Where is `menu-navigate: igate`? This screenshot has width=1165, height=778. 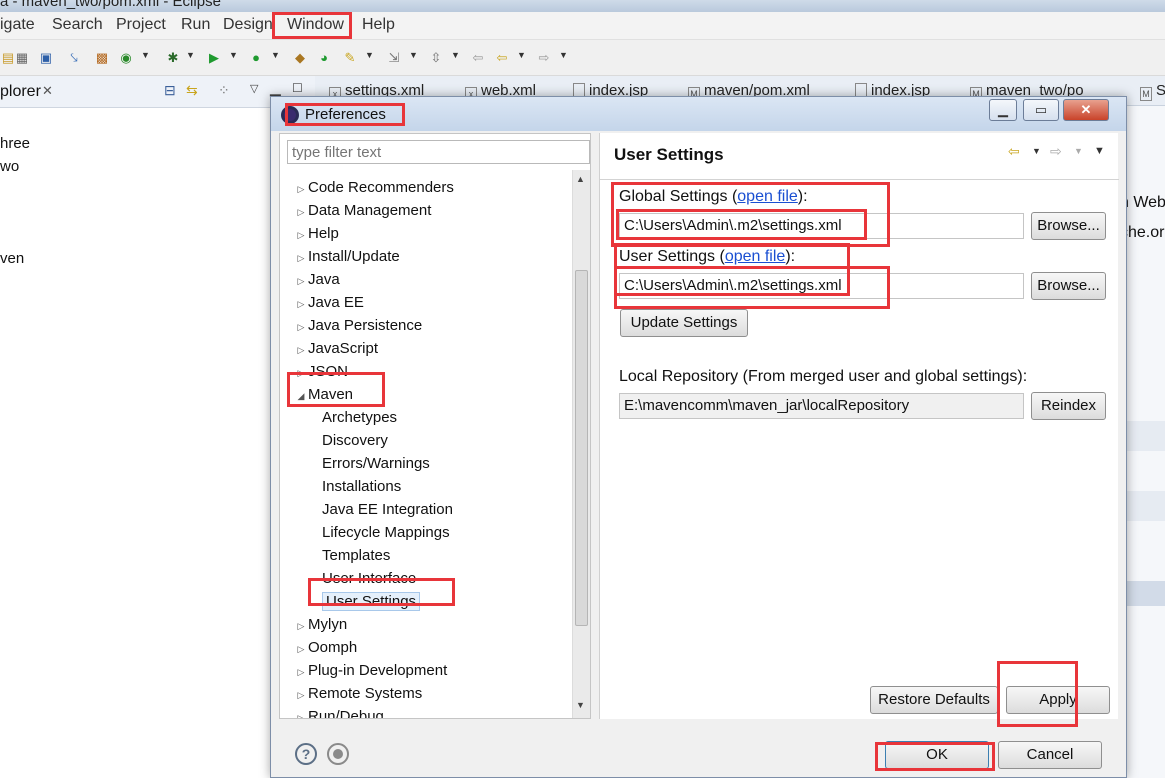 menu-navigate: igate is located at coordinates (17, 25).